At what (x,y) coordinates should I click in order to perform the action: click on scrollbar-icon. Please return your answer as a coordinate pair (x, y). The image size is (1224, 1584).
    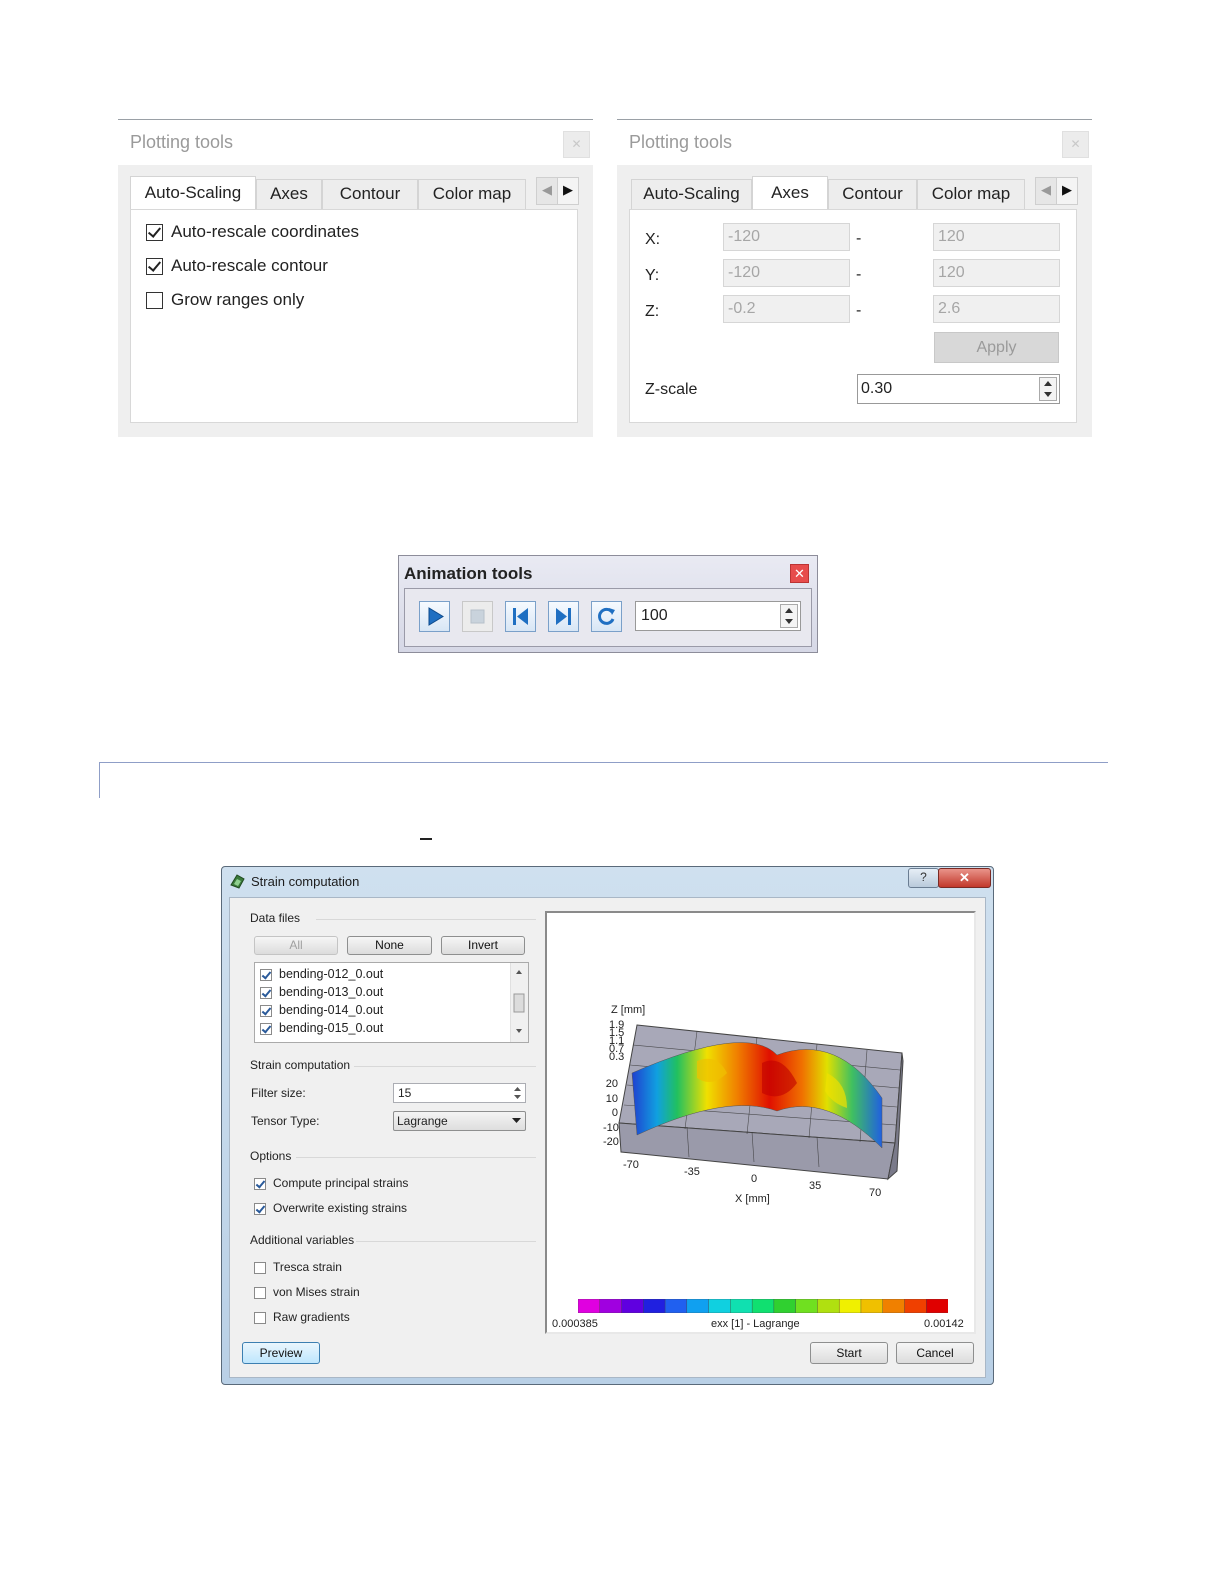
    Looking at the image, I should click on (519, 1001).